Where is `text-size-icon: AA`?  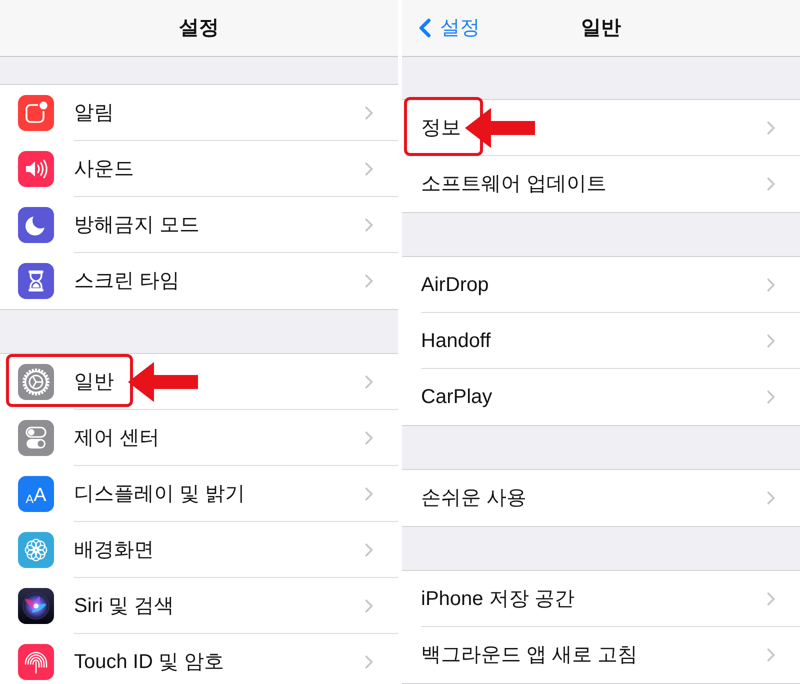
text-size-icon: AA is located at coordinates (36, 494).